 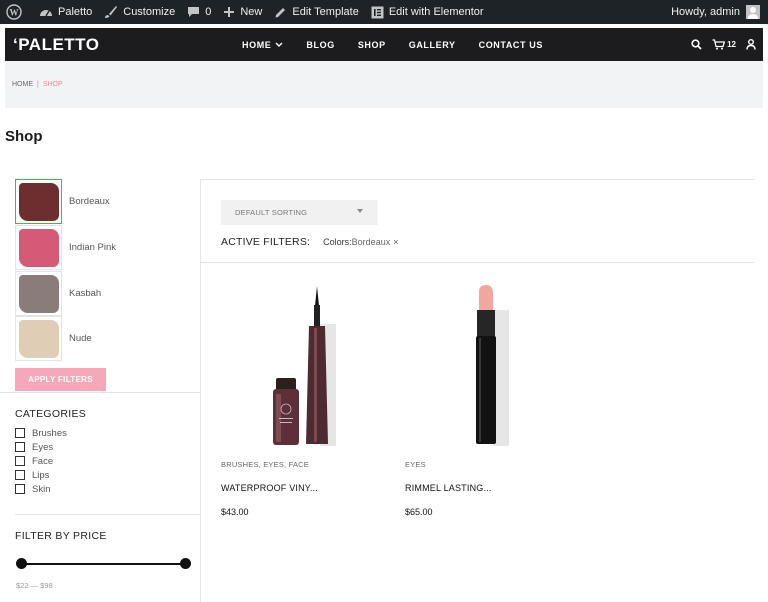 I want to click on cart-button: 12, so click(x=724, y=44).